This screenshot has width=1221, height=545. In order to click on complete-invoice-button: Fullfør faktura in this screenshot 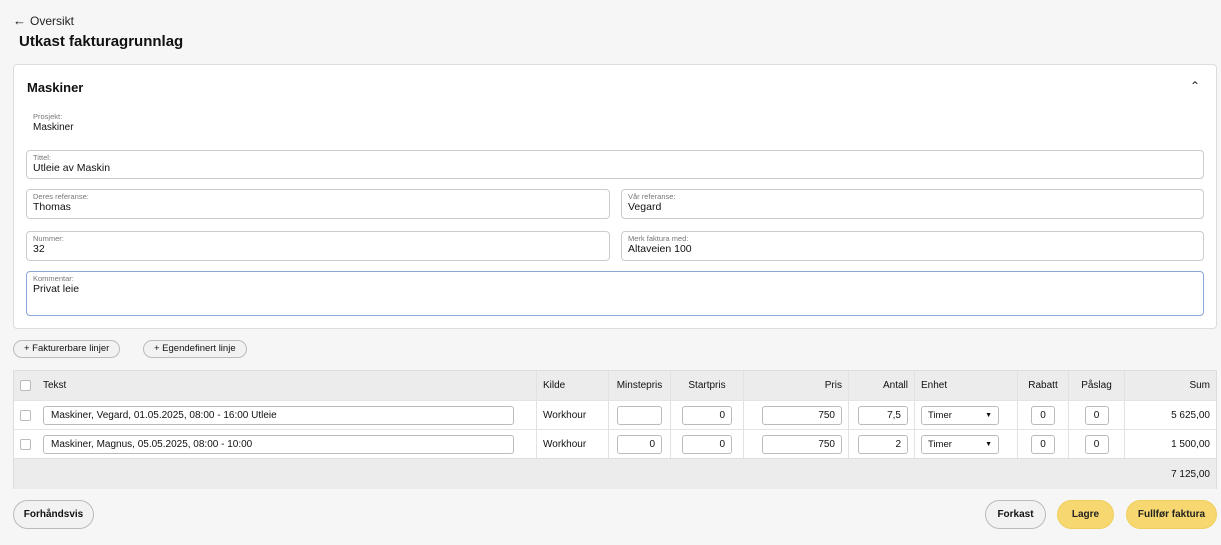, I will do `click(1171, 514)`.